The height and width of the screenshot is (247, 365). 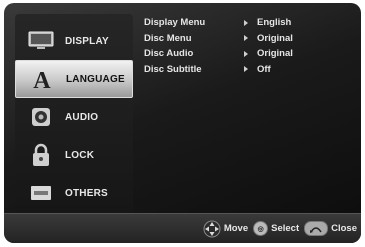 I want to click on select-button-icon: ◎, so click(x=261, y=228).